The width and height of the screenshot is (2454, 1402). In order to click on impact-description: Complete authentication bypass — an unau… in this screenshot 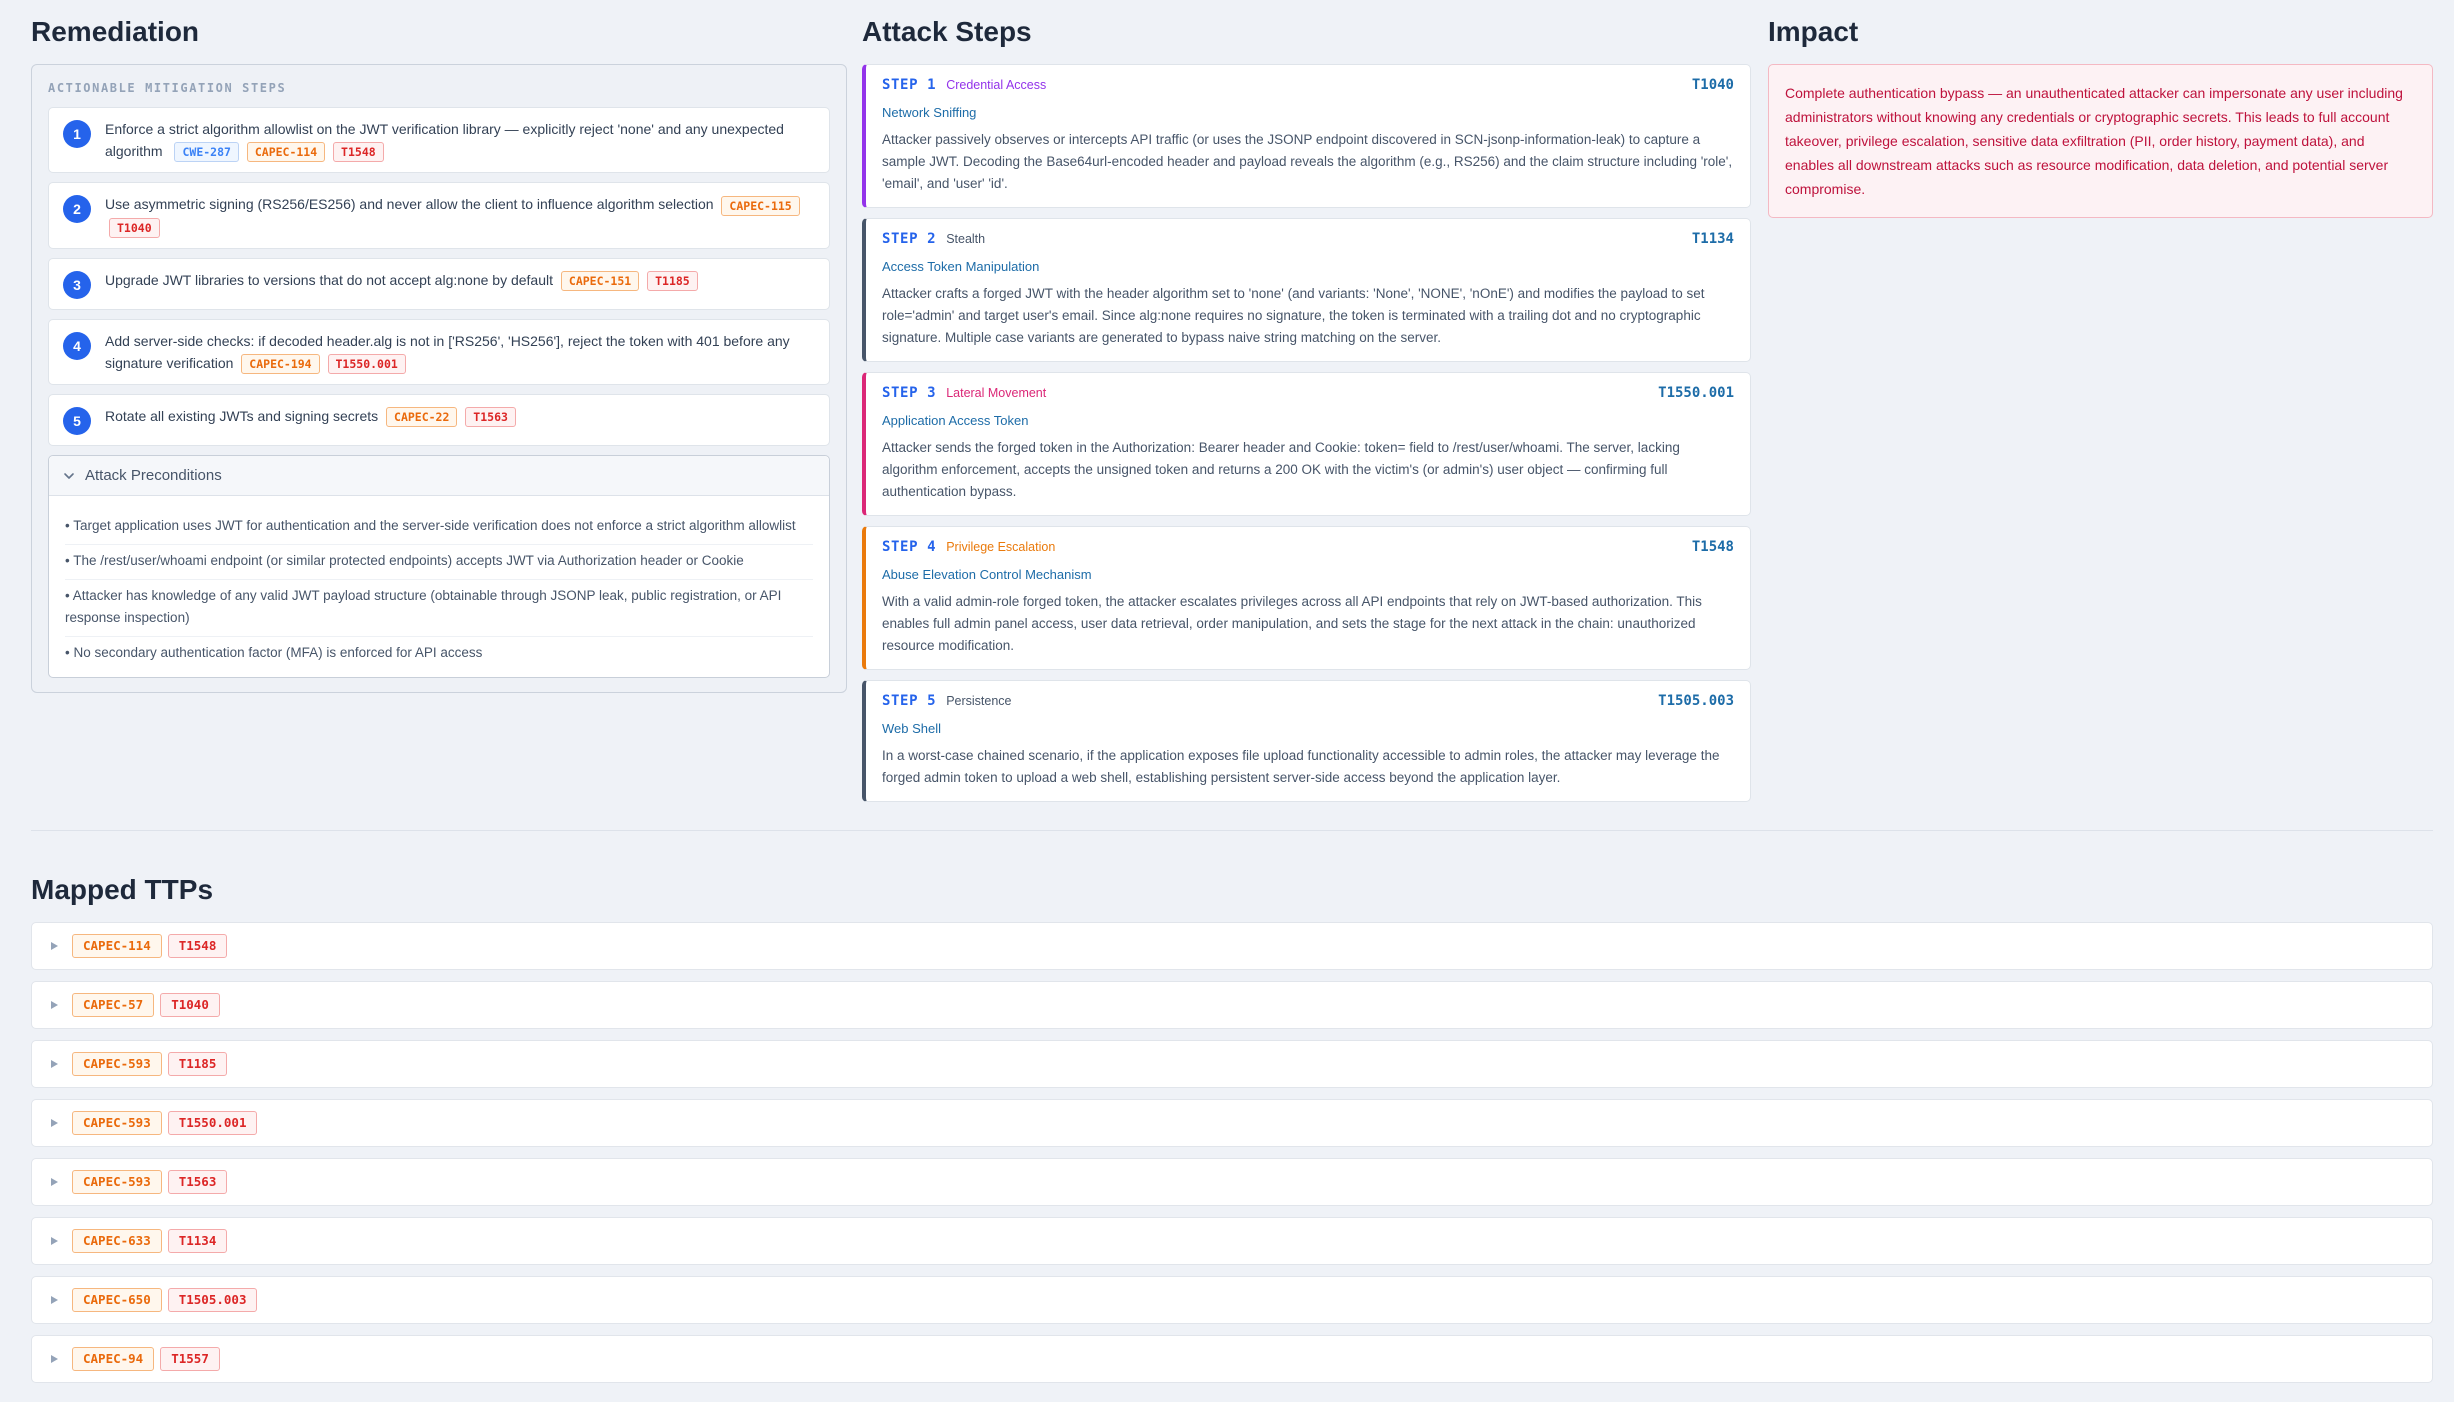, I will do `click(2100, 141)`.